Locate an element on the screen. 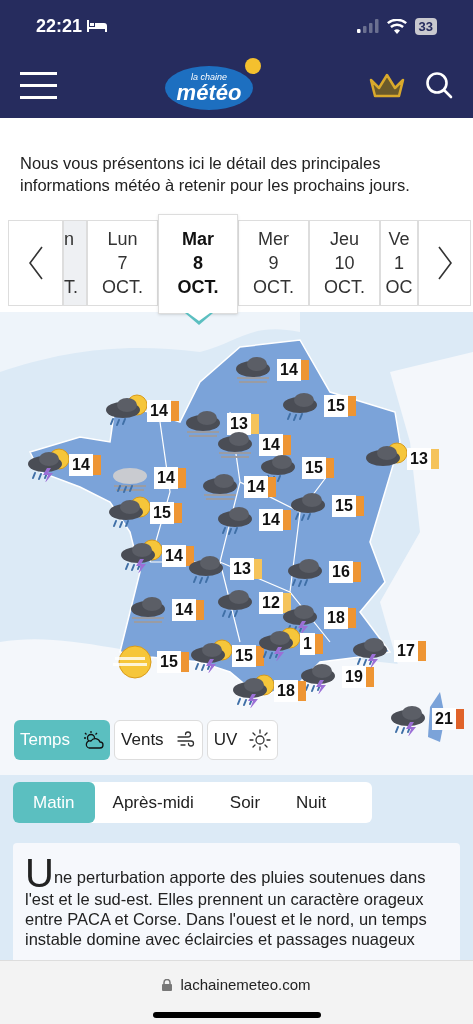 The height and width of the screenshot is (1024, 473). menu-icon is located at coordinates (38, 85).